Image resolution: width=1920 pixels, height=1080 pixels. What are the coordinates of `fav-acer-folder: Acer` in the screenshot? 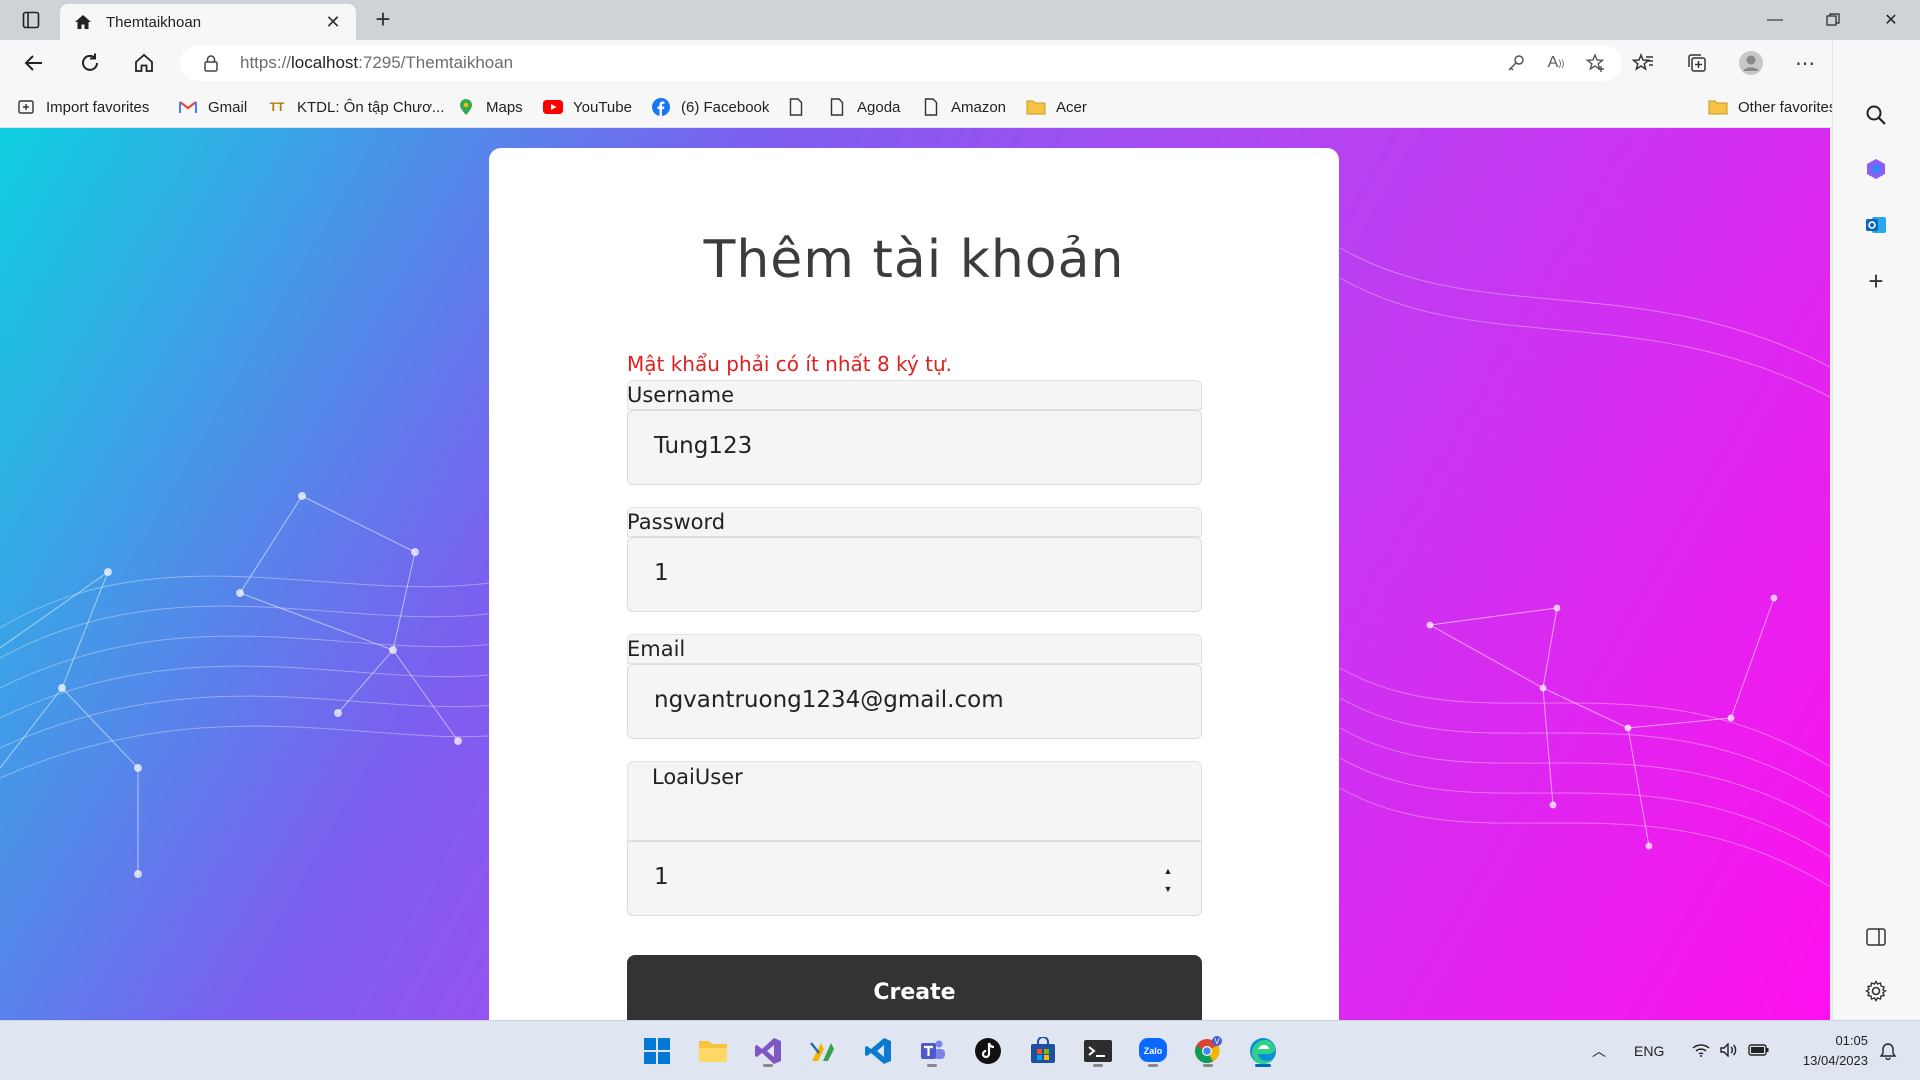 It's located at (1056, 107).